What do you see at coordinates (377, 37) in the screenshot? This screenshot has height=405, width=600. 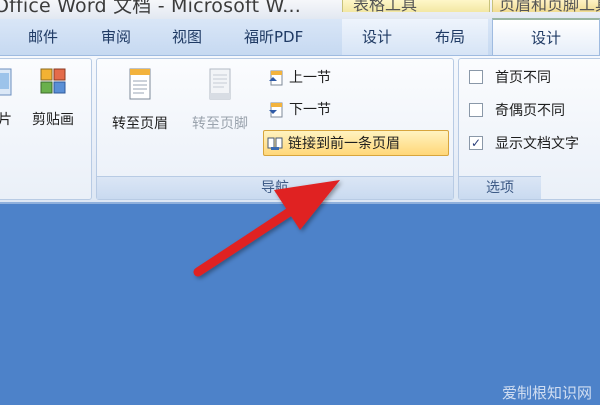 I see `tab-table-design: 设计` at bounding box center [377, 37].